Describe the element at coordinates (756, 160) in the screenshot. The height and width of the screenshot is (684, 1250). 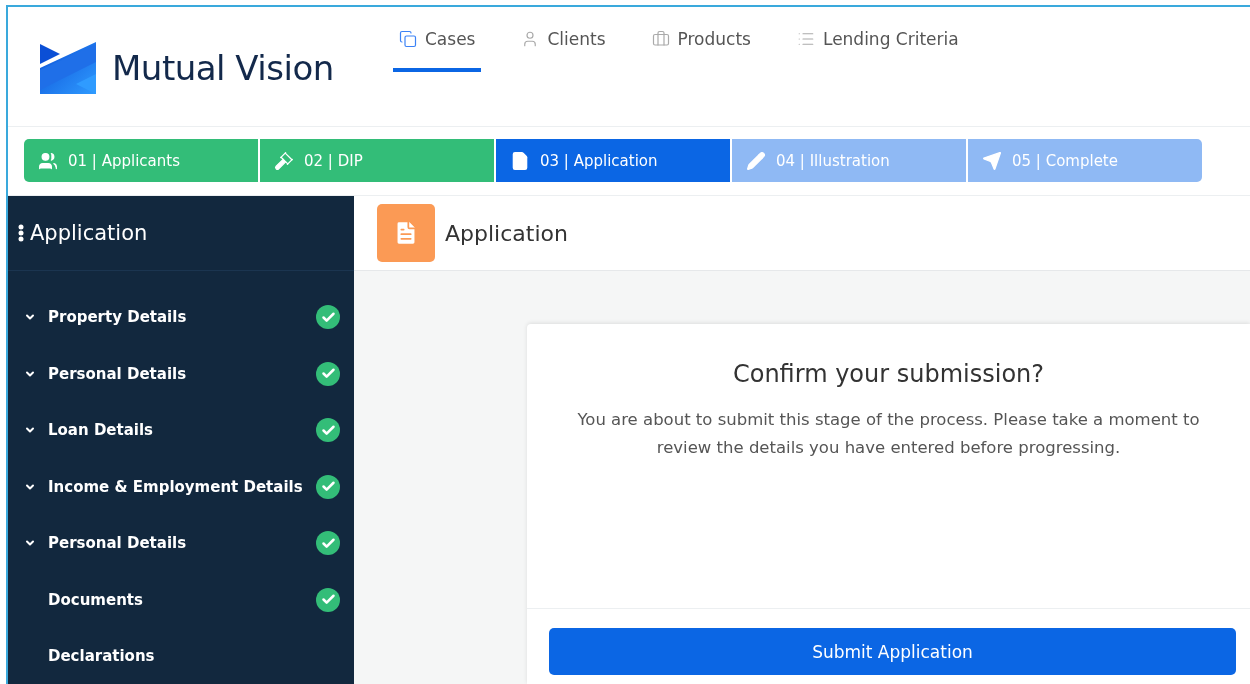
I see `pencil-icon` at that location.